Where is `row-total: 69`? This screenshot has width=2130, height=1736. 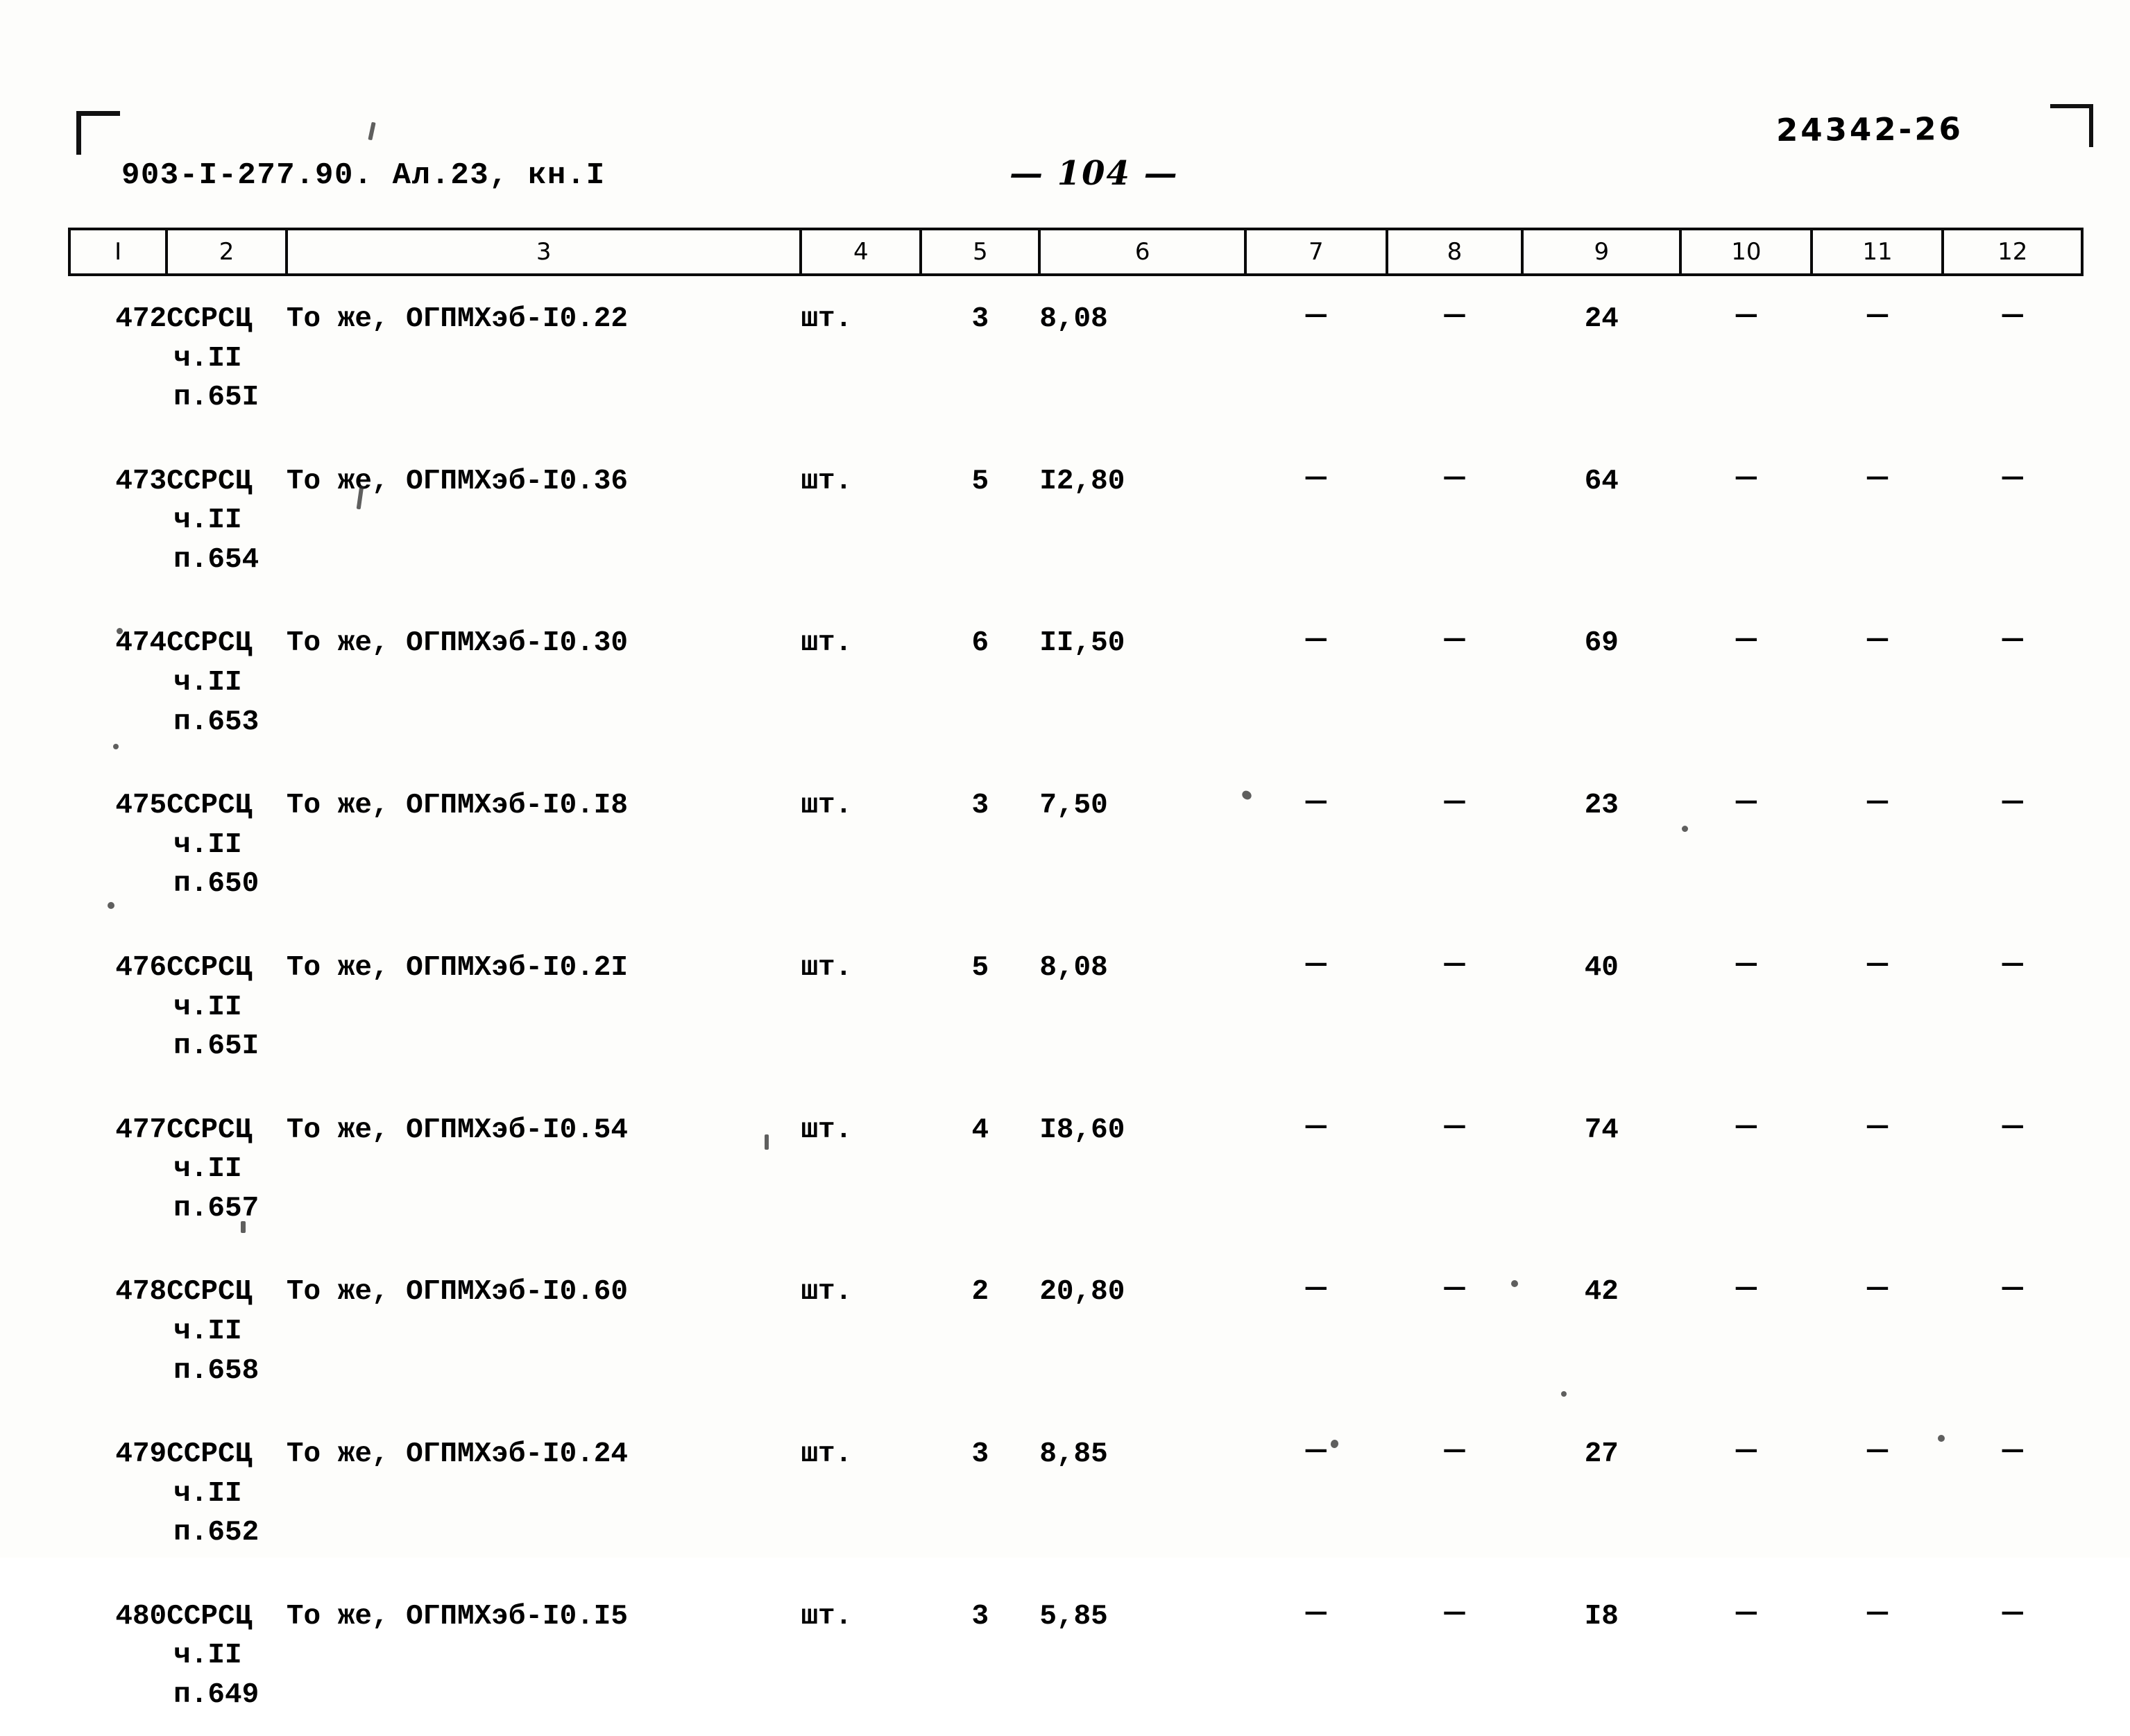
row-total: 69 is located at coordinates (1601, 643).